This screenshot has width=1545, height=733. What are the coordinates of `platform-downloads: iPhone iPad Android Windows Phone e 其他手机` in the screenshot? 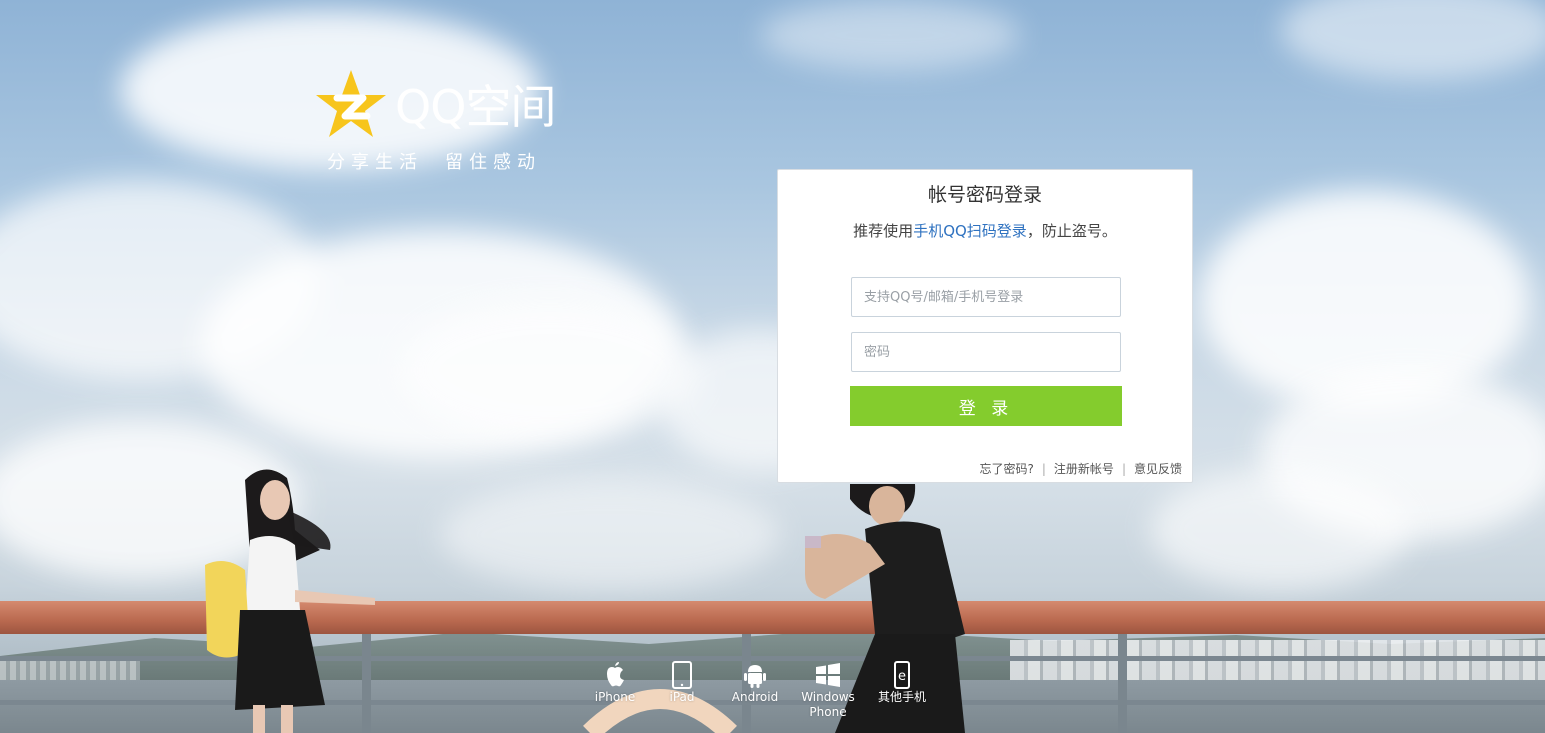 It's located at (760, 695).